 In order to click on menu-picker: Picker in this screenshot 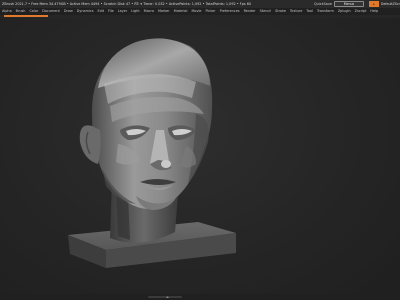, I will do `click(211, 11)`.